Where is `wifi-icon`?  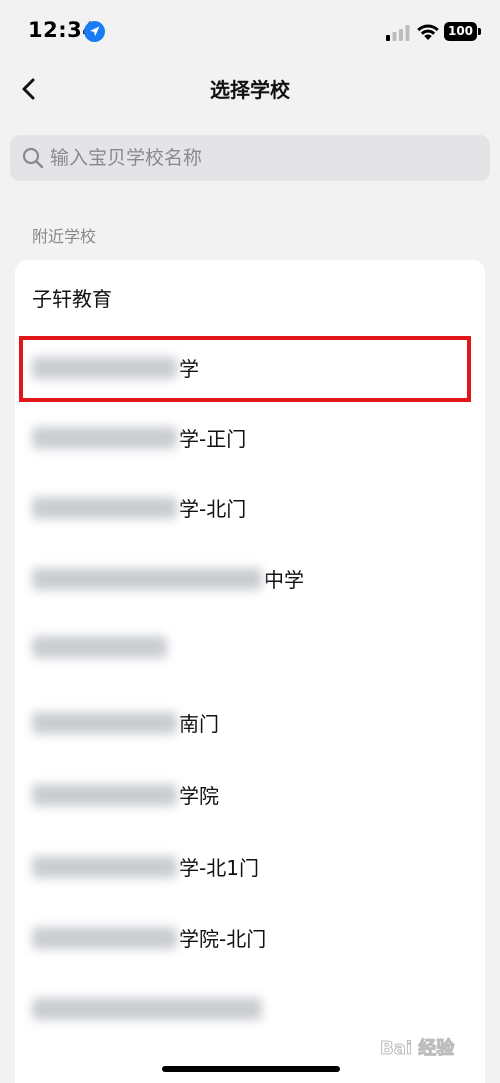 wifi-icon is located at coordinates (428, 32).